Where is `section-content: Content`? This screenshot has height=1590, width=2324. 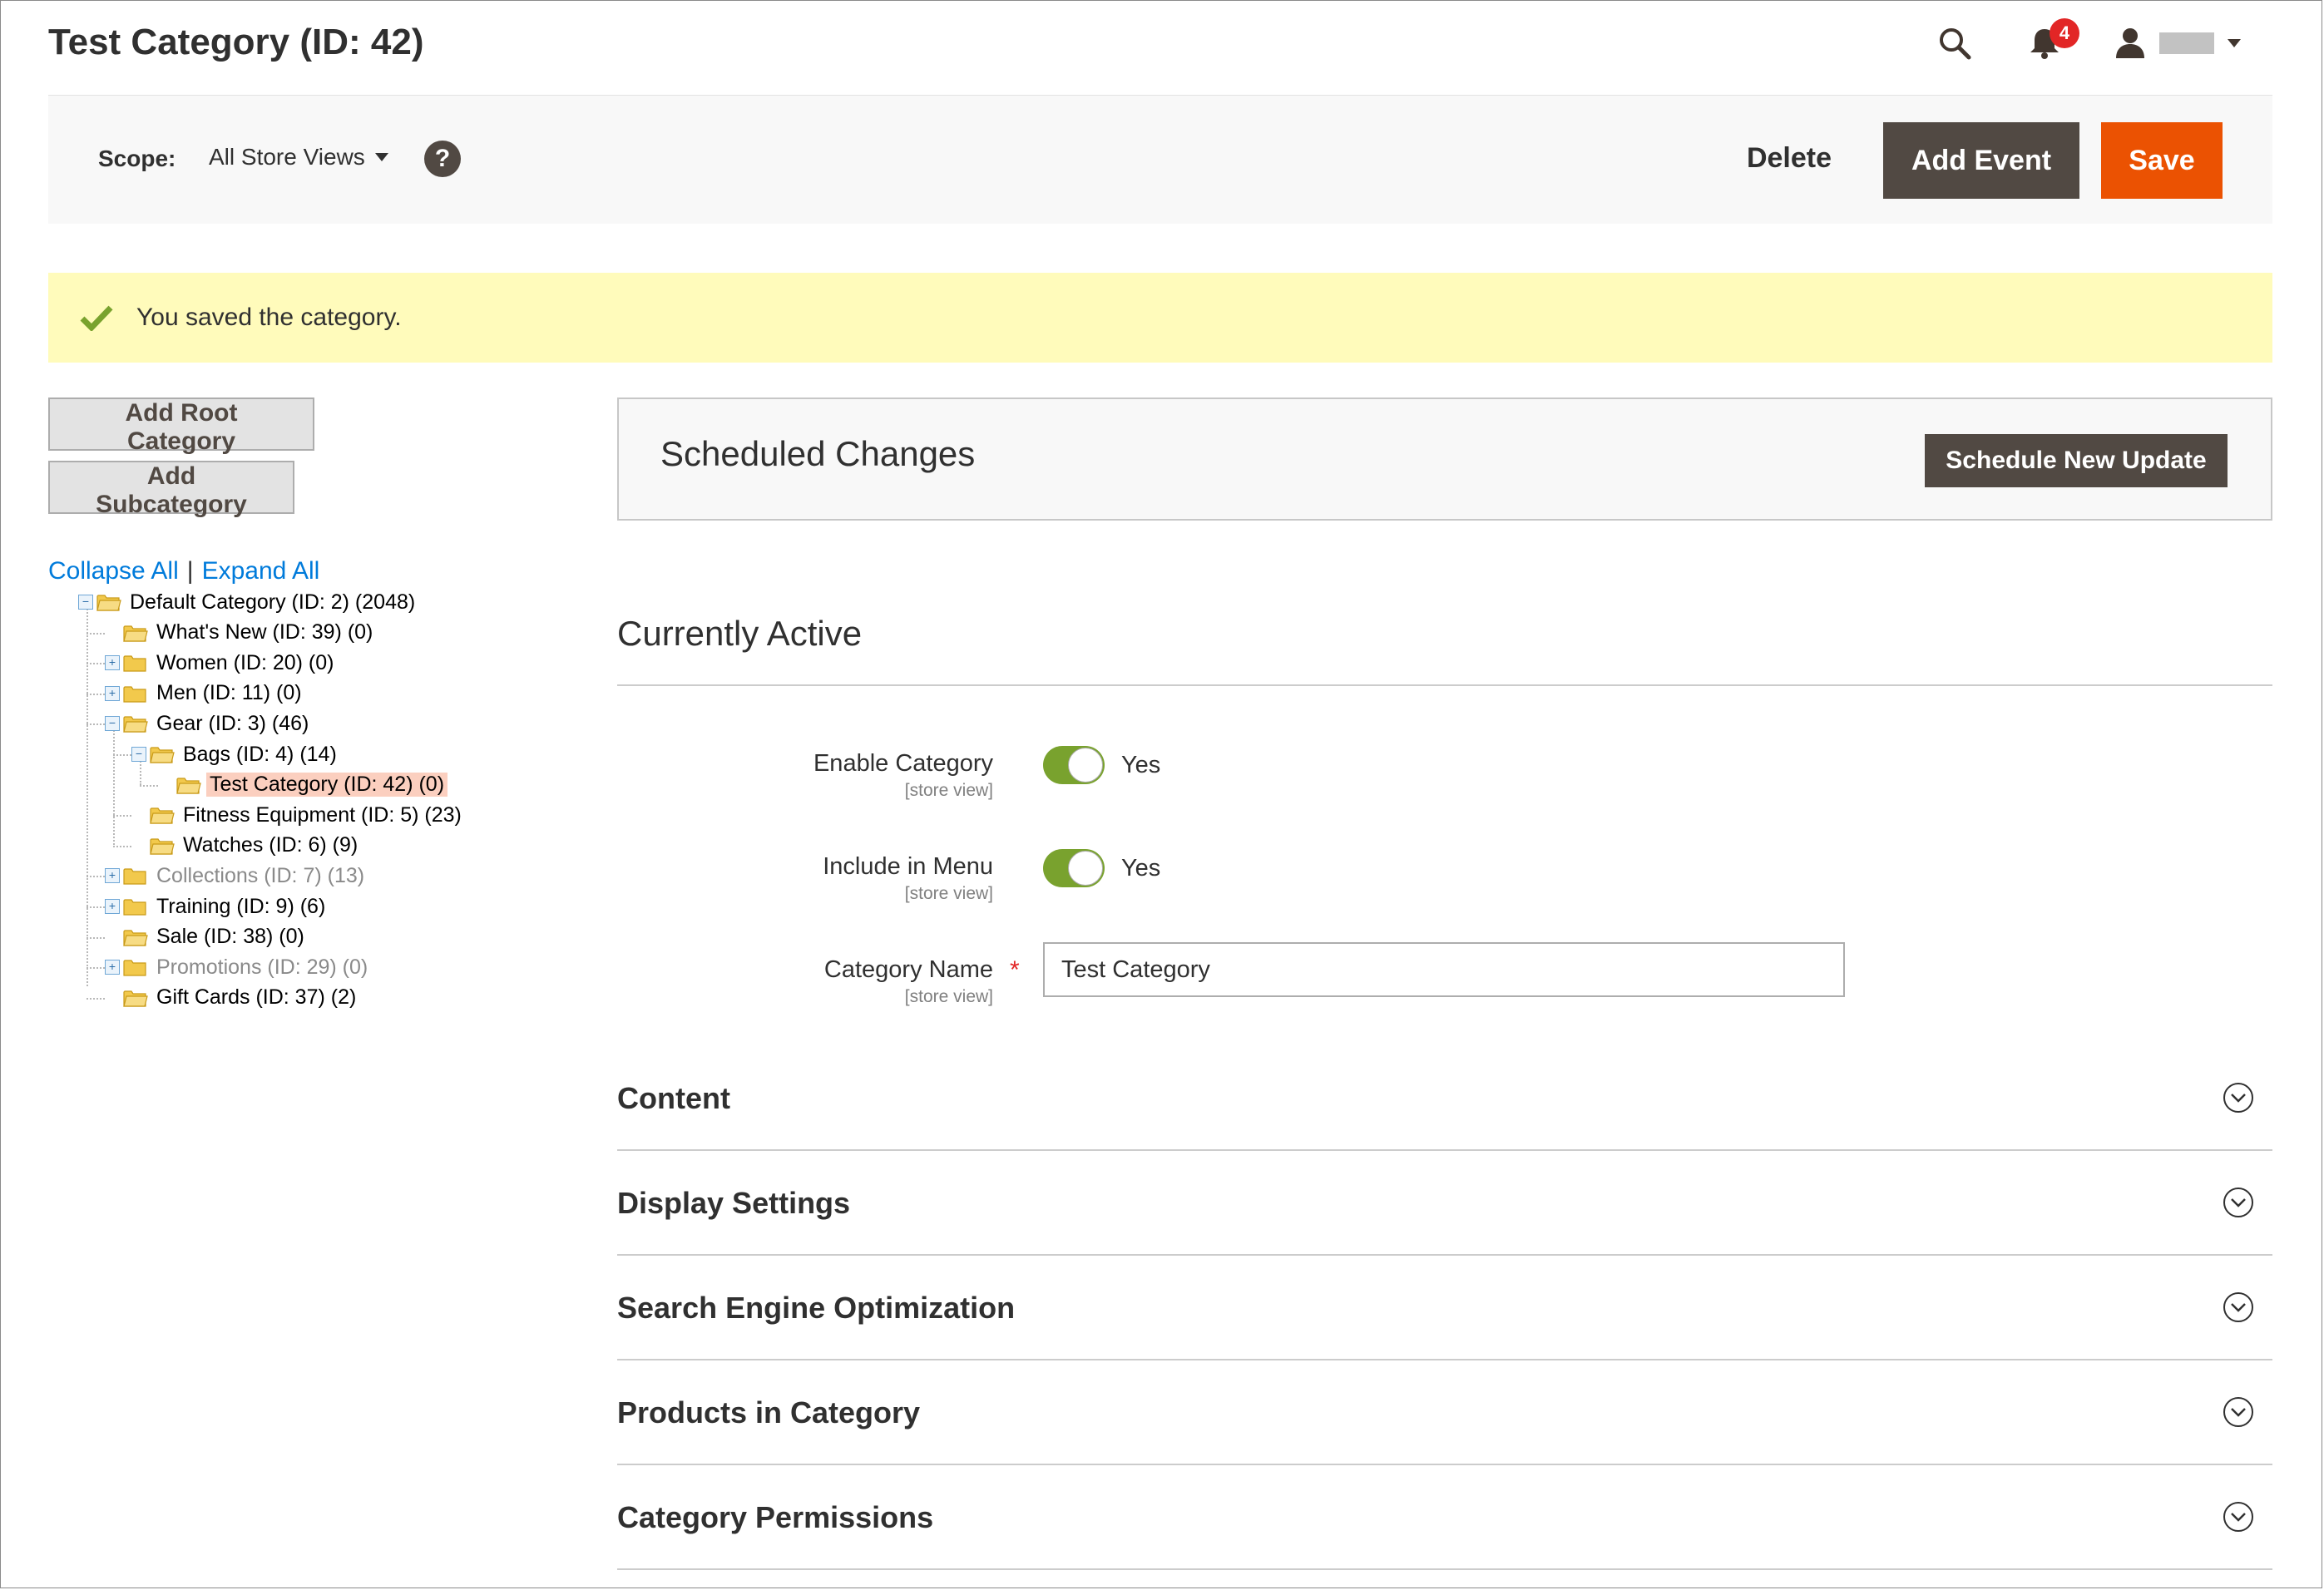 section-content: Content is located at coordinates (1444, 1098).